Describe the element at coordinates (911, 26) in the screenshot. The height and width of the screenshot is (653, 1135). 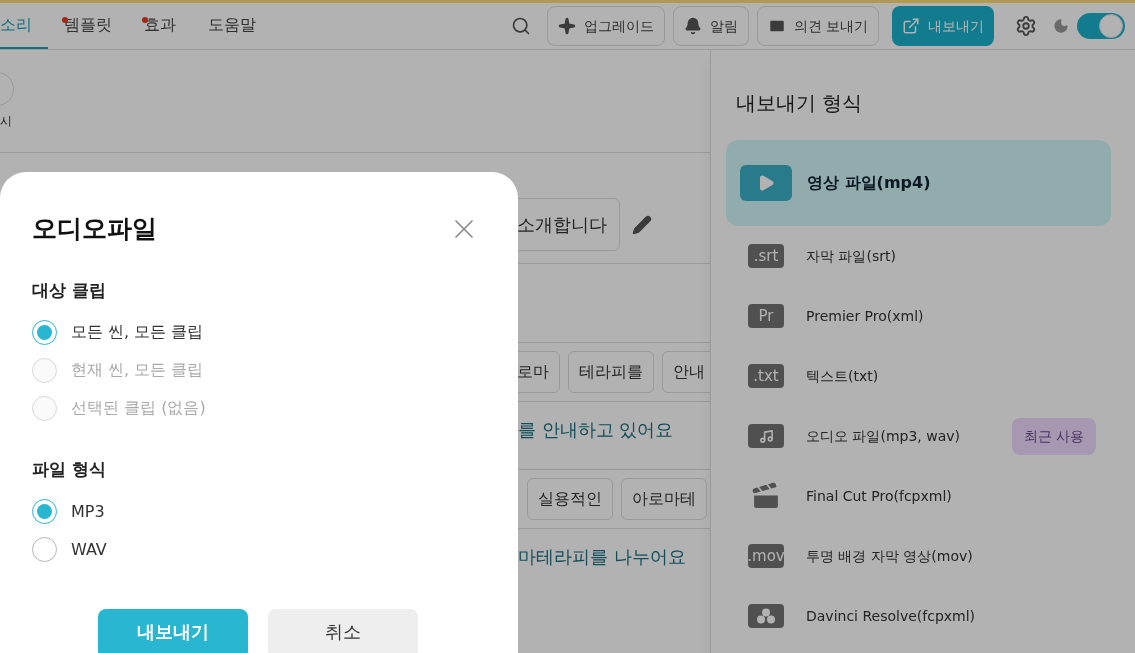
I see `external-link-icon` at that location.